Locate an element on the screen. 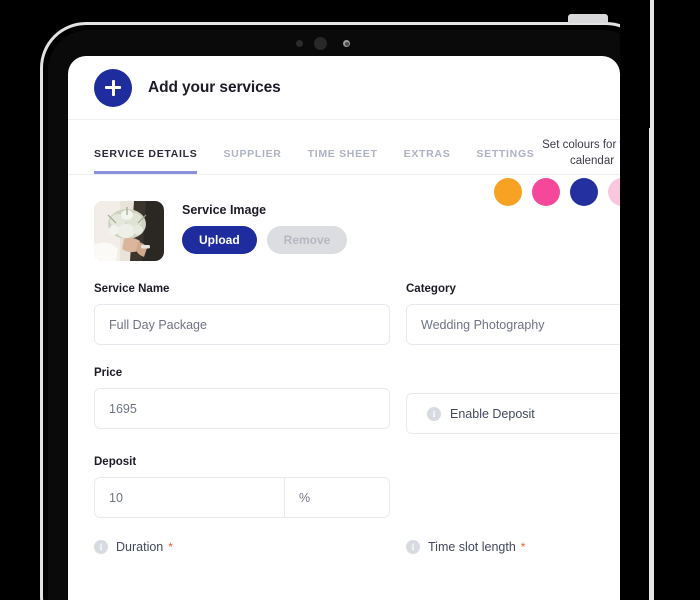 The height and width of the screenshot is (600, 700). category-label: Category is located at coordinates (431, 289).